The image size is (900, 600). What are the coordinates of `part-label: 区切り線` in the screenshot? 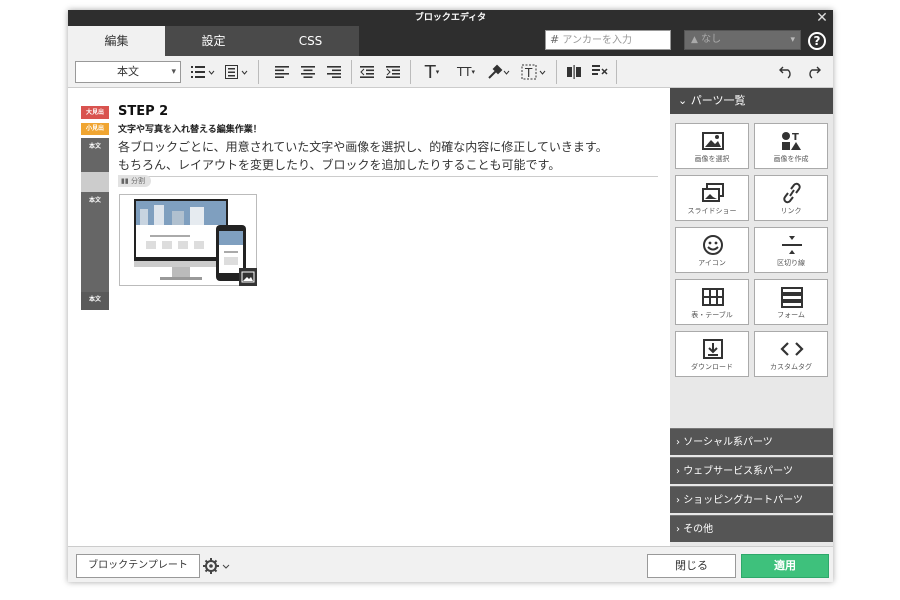 It's located at (791, 263).